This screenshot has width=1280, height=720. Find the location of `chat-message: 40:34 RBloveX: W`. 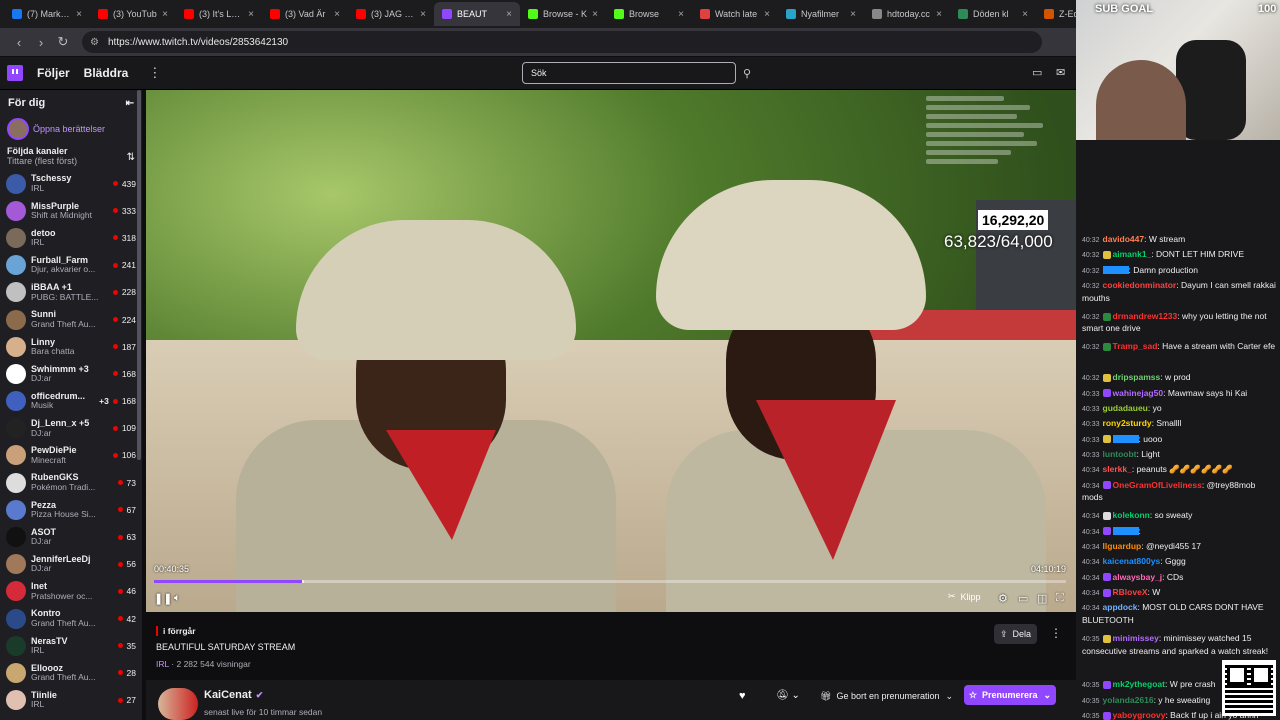

chat-message: 40:34 RBloveX: W is located at coordinates (1180, 593).